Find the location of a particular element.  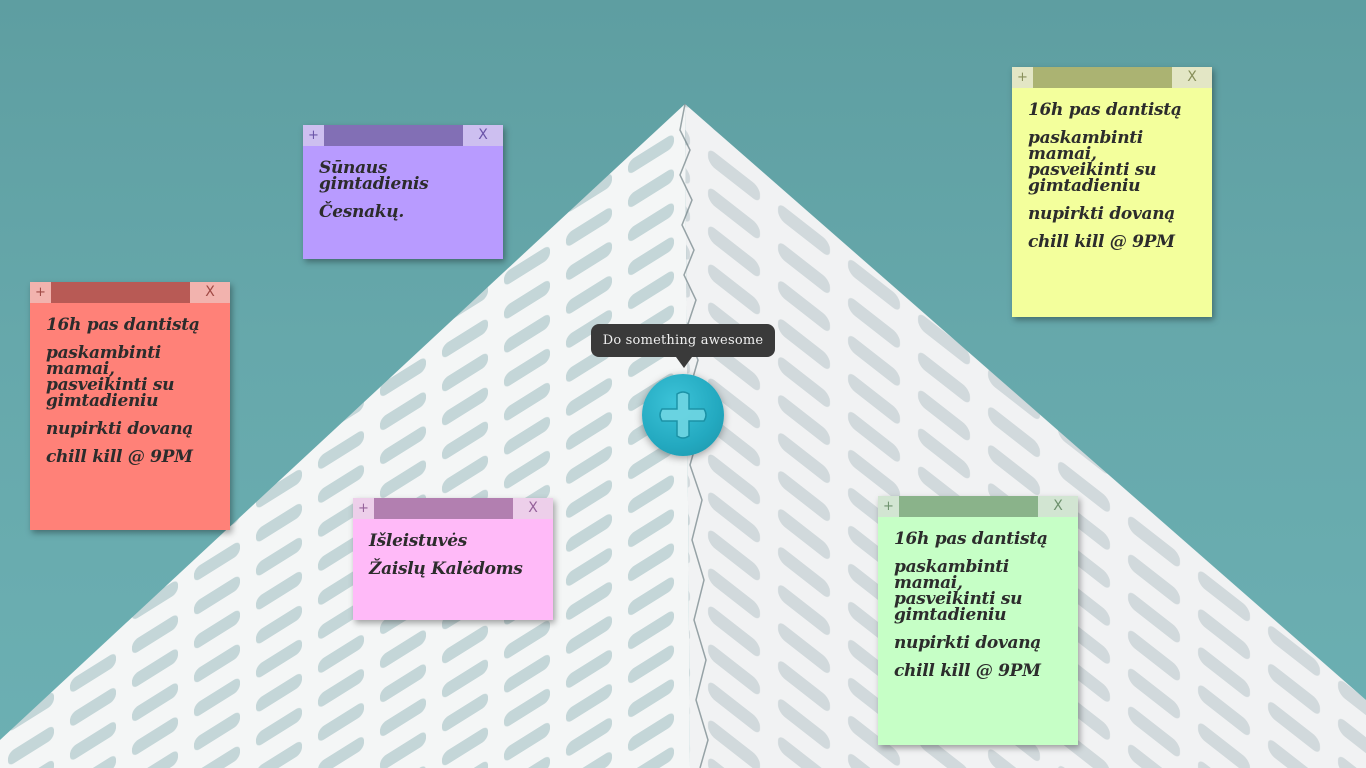

note-content: Sūnaus gimtadienis Česnakų. is located at coordinates (403, 190).